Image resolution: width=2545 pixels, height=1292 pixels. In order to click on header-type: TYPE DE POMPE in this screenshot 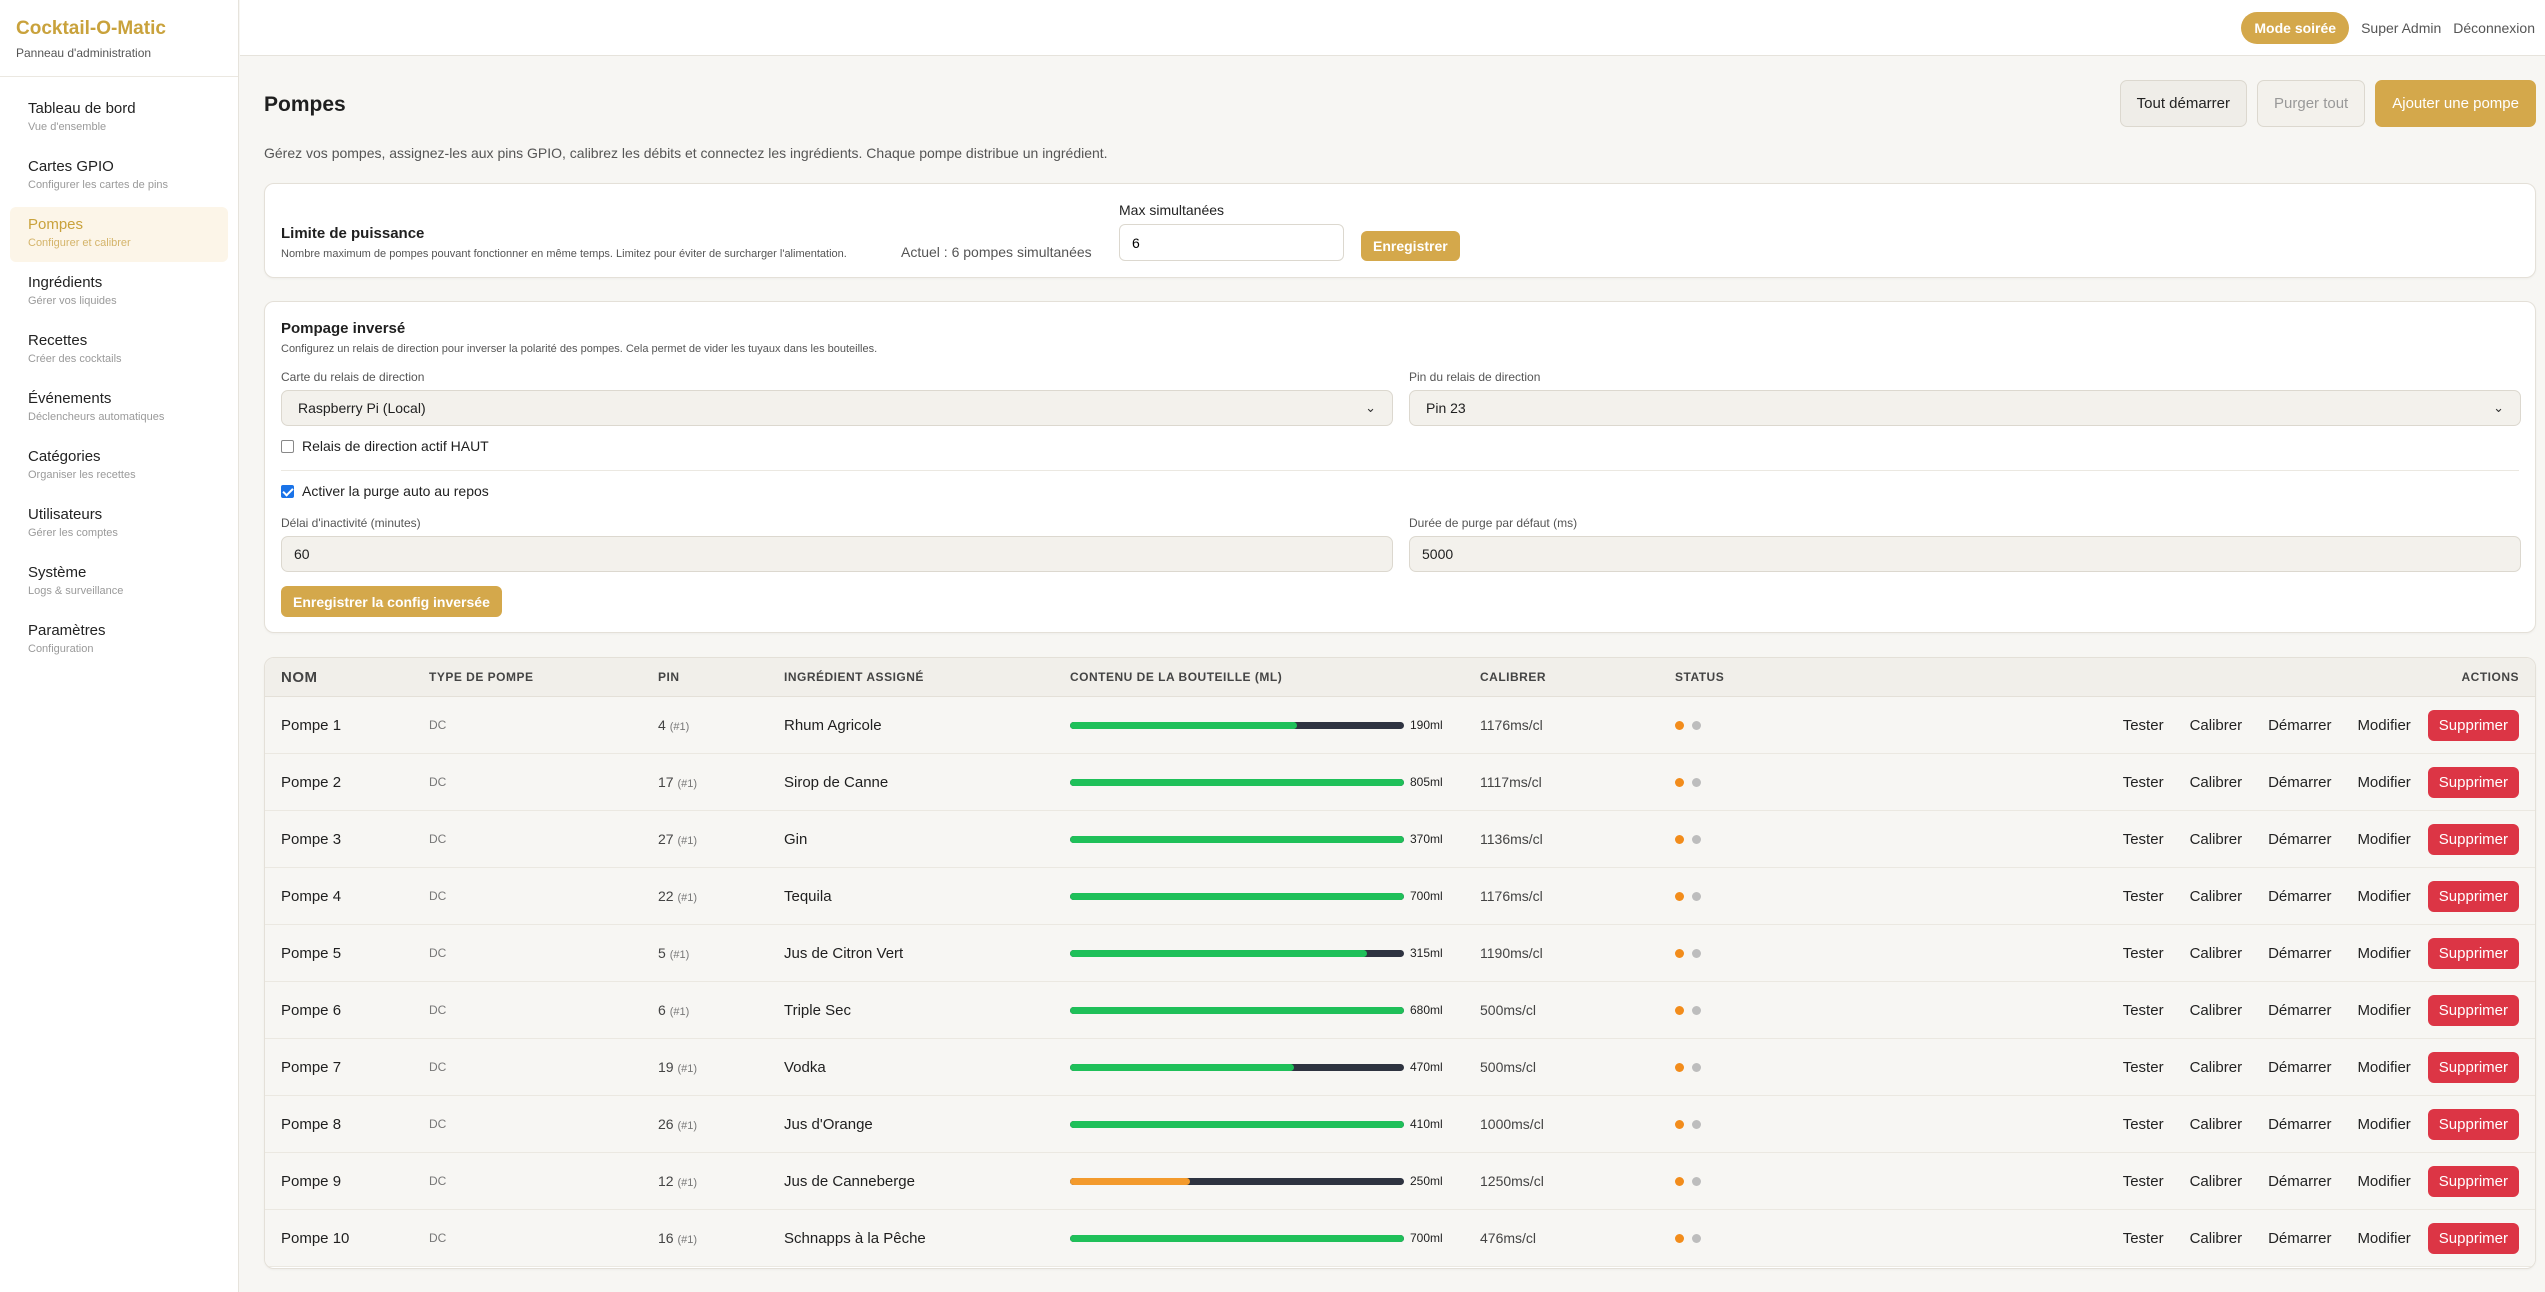, I will do `click(481, 677)`.